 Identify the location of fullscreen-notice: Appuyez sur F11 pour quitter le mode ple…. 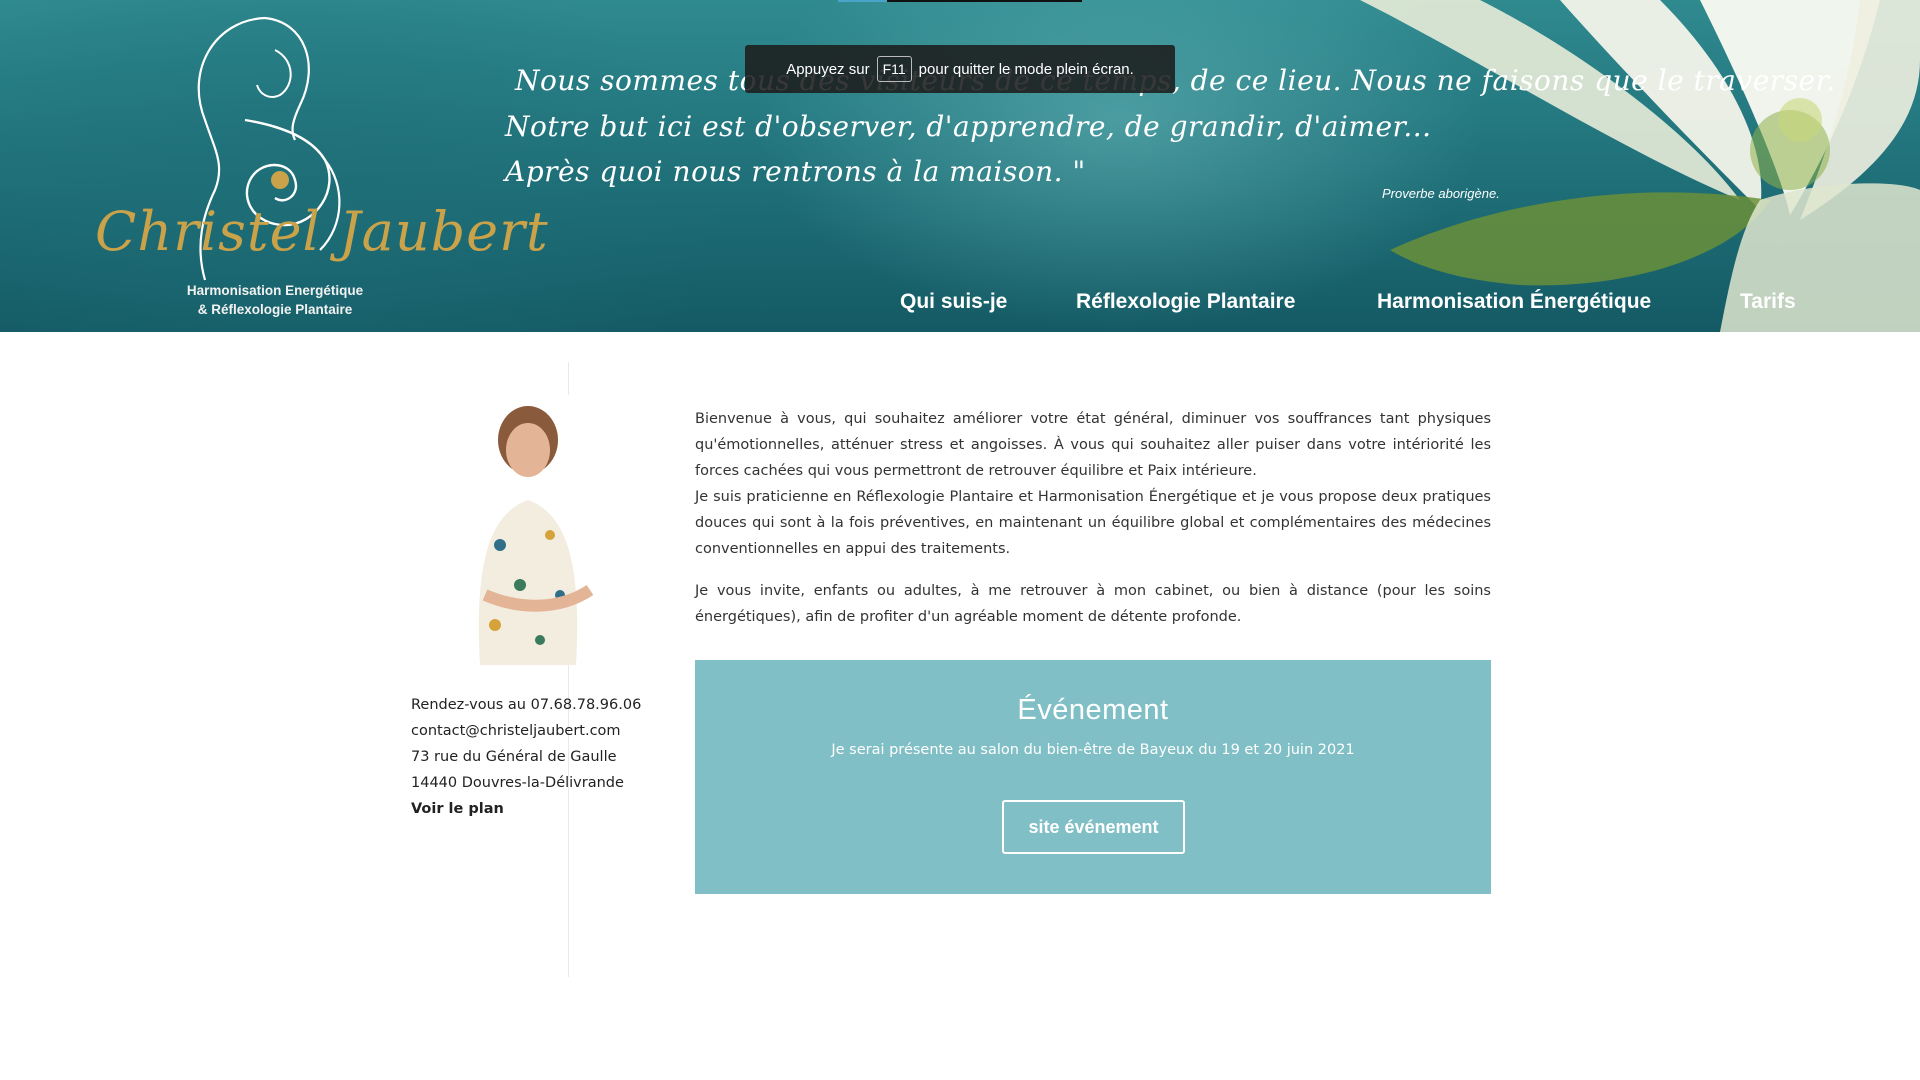
(960, 69).